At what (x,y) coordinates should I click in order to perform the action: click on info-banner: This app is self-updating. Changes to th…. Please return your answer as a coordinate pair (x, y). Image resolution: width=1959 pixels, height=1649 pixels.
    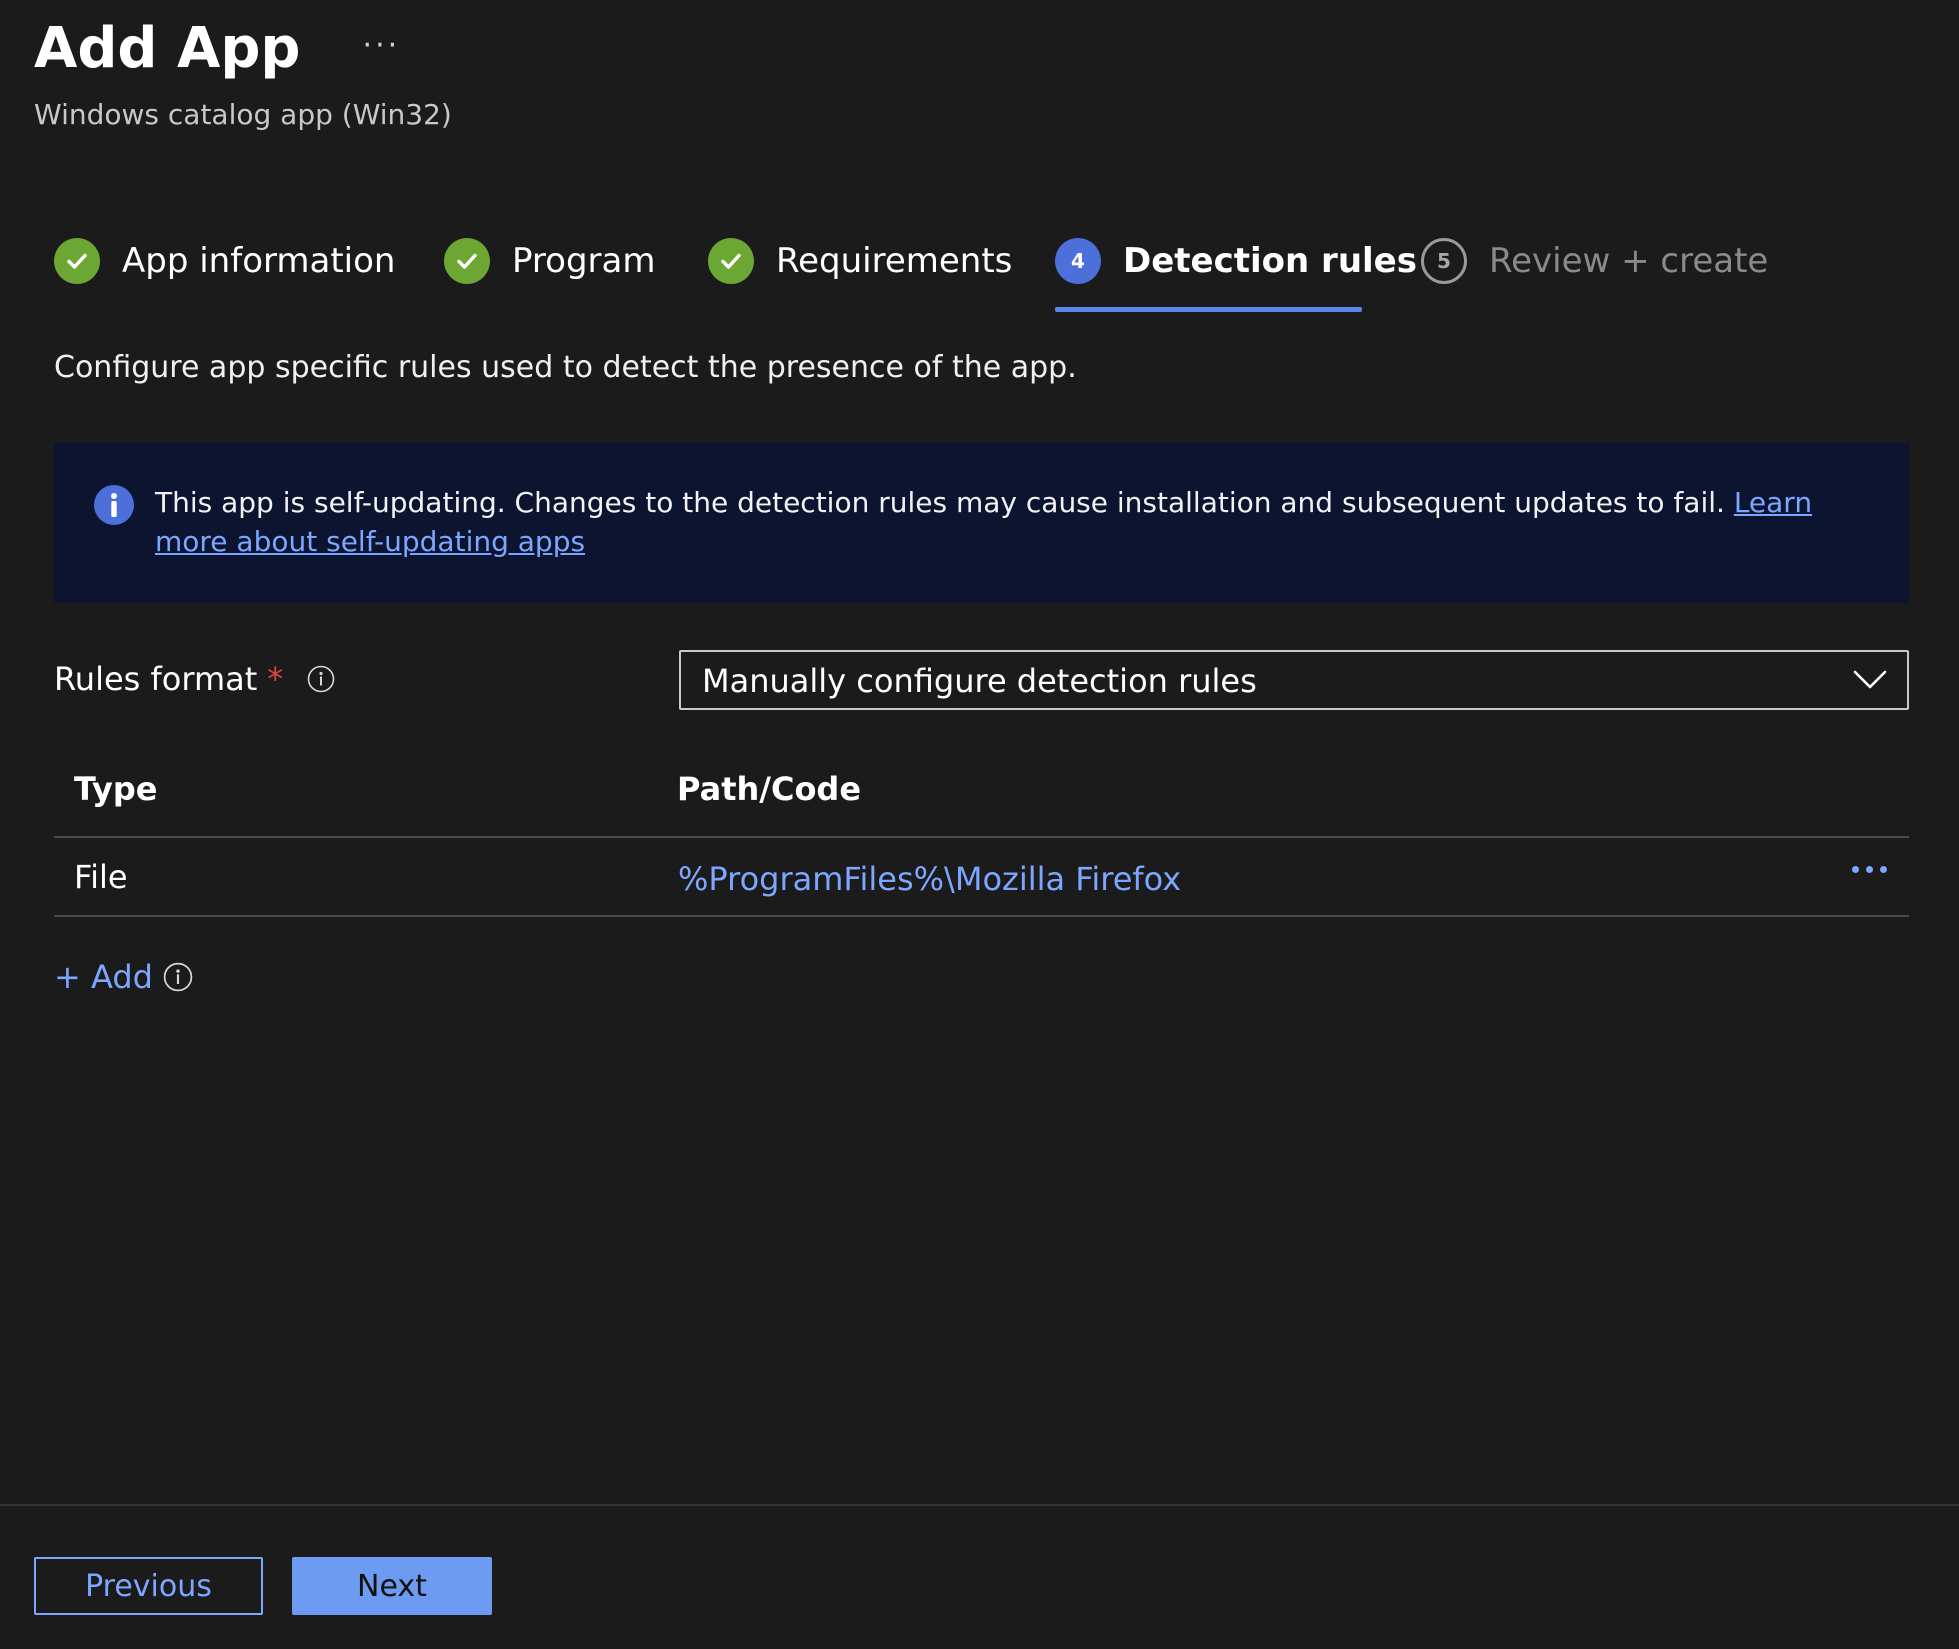
    Looking at the image, I should click on (981, 523).